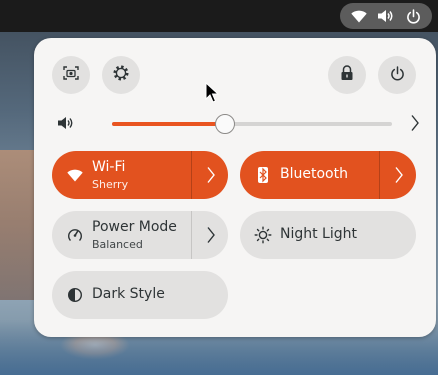 This screenshot has width=438, height=375. What do you see at coordinates (134, 227) in the screenshot?
I see `power-mode-label: Power Mode` at bounding box center [134, 227].